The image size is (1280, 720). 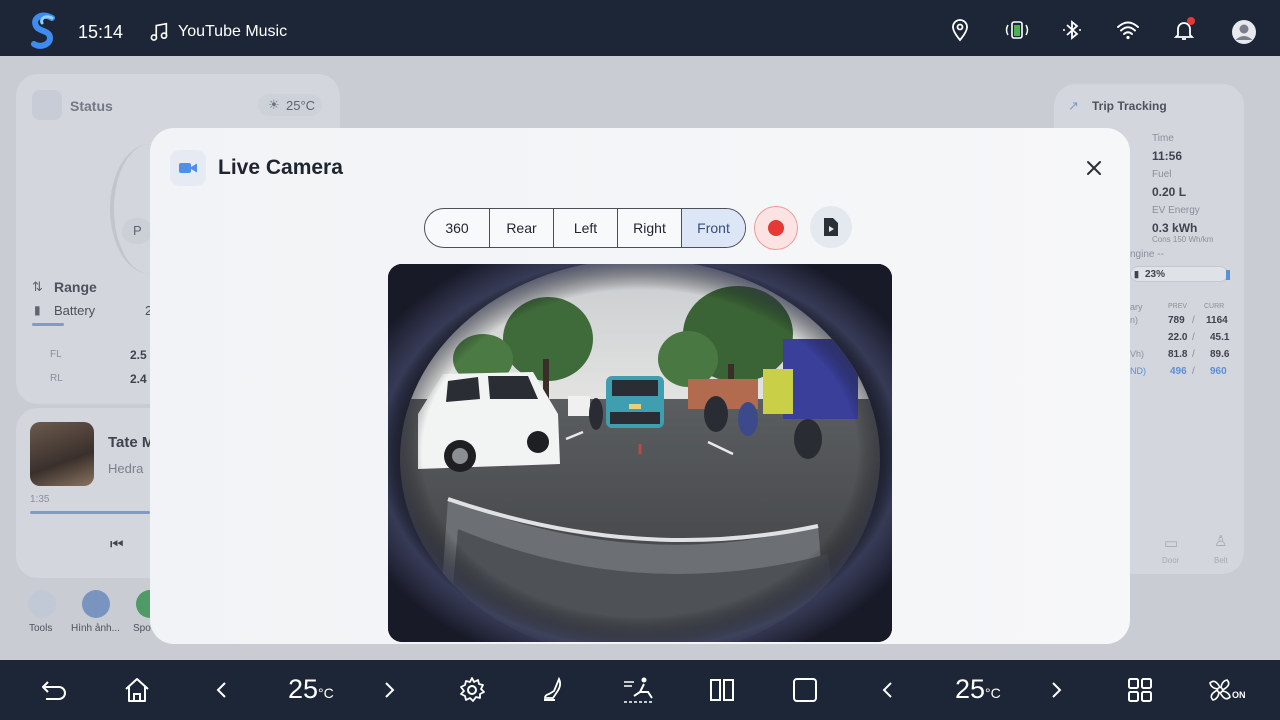 I want to click on close-icon, so click(x=1094, y=168).